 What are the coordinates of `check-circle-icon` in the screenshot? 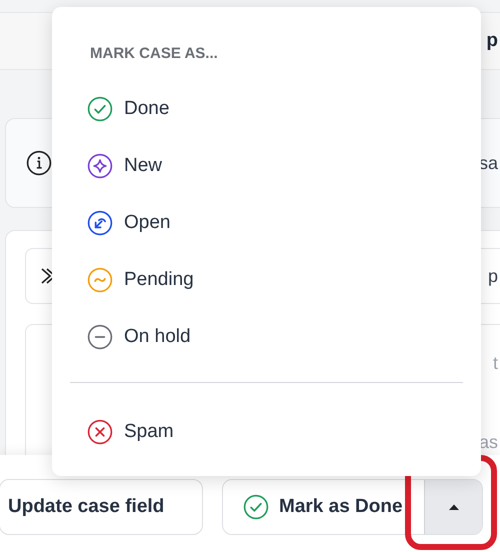 It's located at (256, 507).